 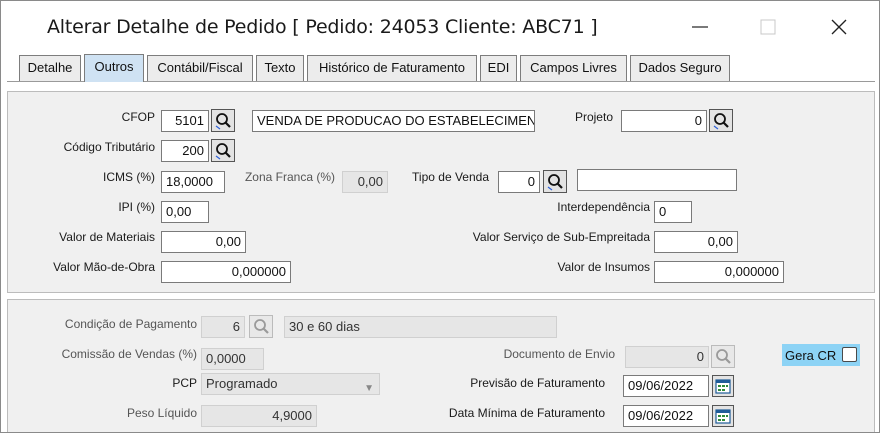 What do you see at coordinates (242, 383) in the screenshot?
I see `pcp-selected-value: Programado` at bounding box center [242, 383].